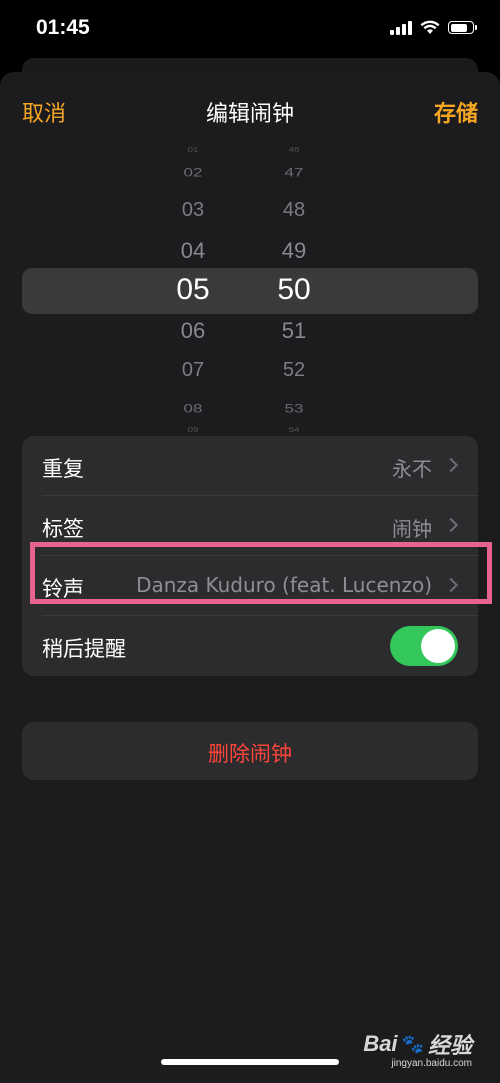 The width and height of the screenshot is (500, 1083). What do you see at coordinates (193, 370) in the screenshot?
I see `hour-option-07: 07` at bounding box center [193, 370].